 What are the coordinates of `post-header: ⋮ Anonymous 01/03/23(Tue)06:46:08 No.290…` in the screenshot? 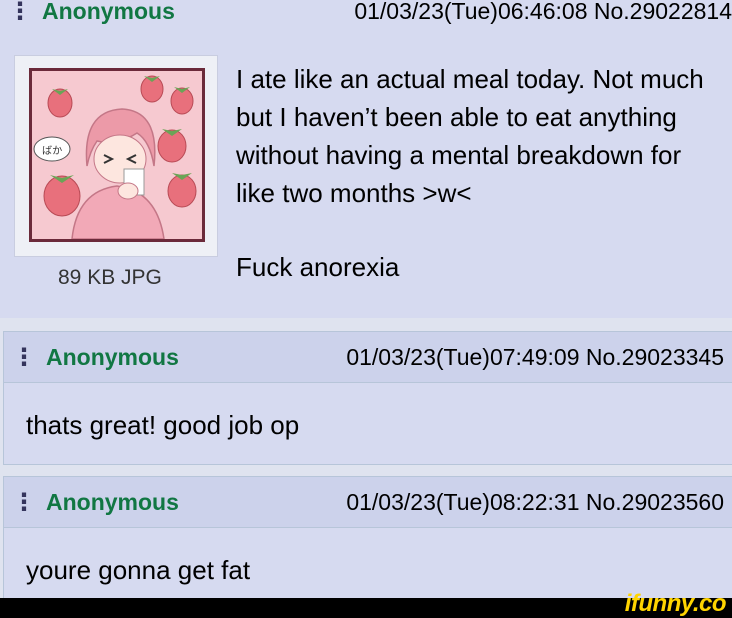 It's located at (366, 16).